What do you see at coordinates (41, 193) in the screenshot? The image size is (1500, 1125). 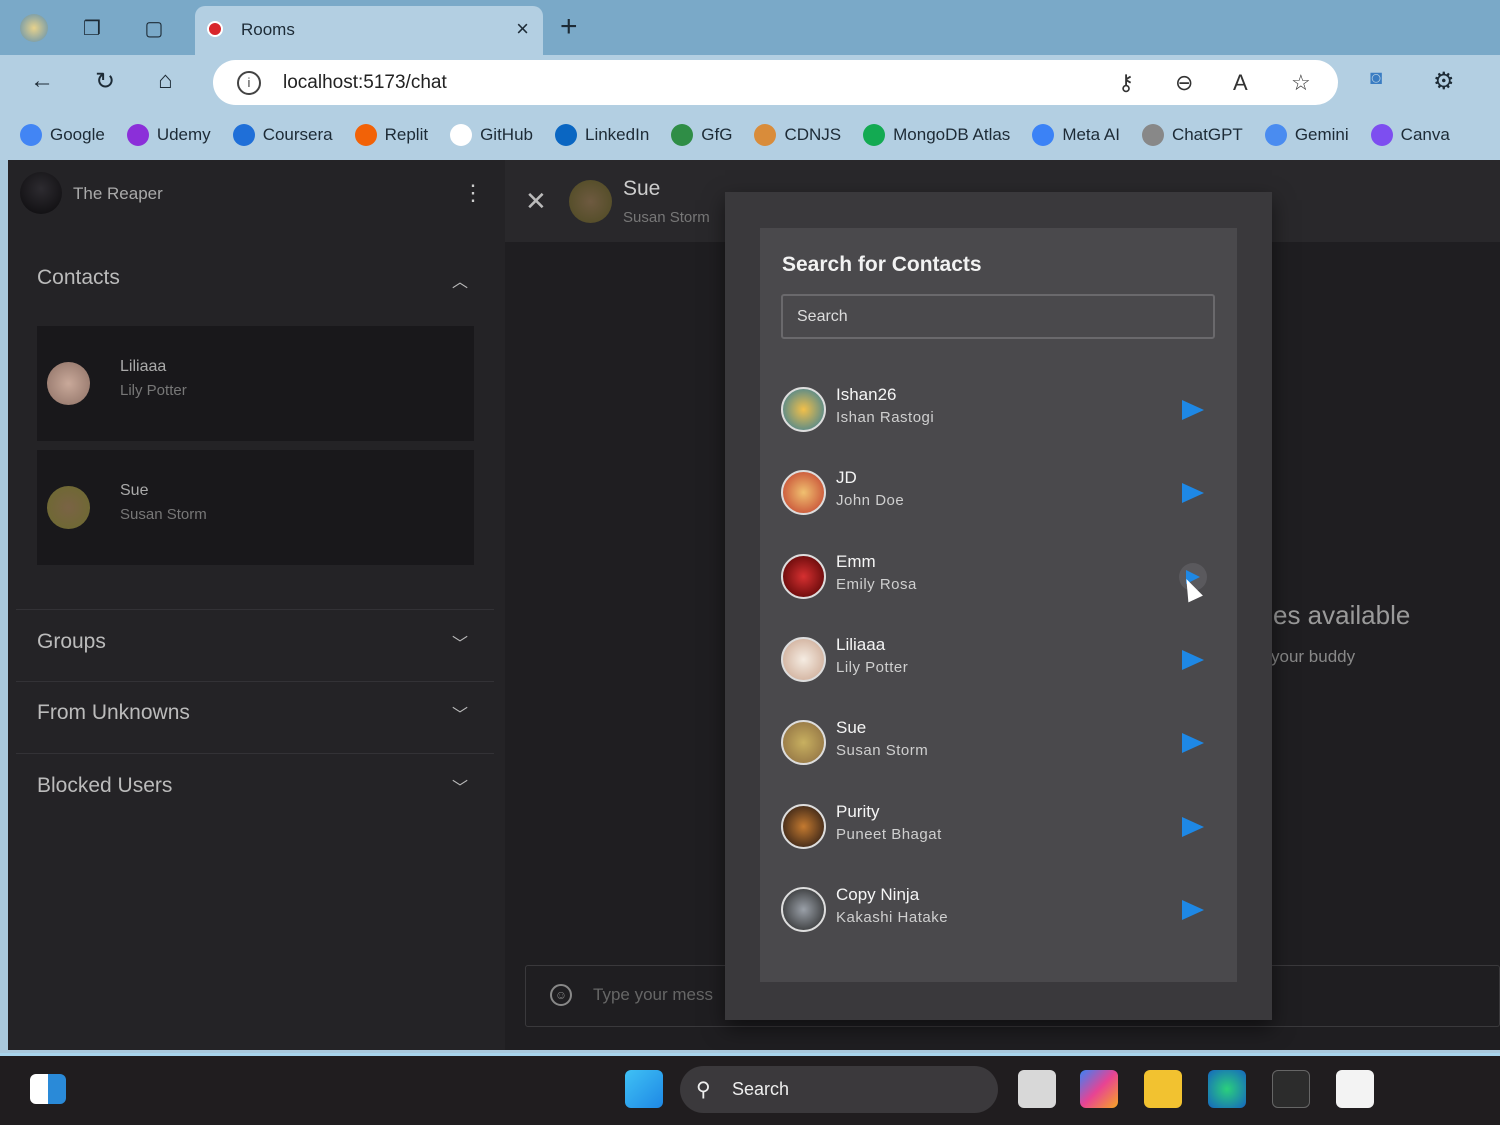 I see `user-avatar` at bounding box center [41, 193].